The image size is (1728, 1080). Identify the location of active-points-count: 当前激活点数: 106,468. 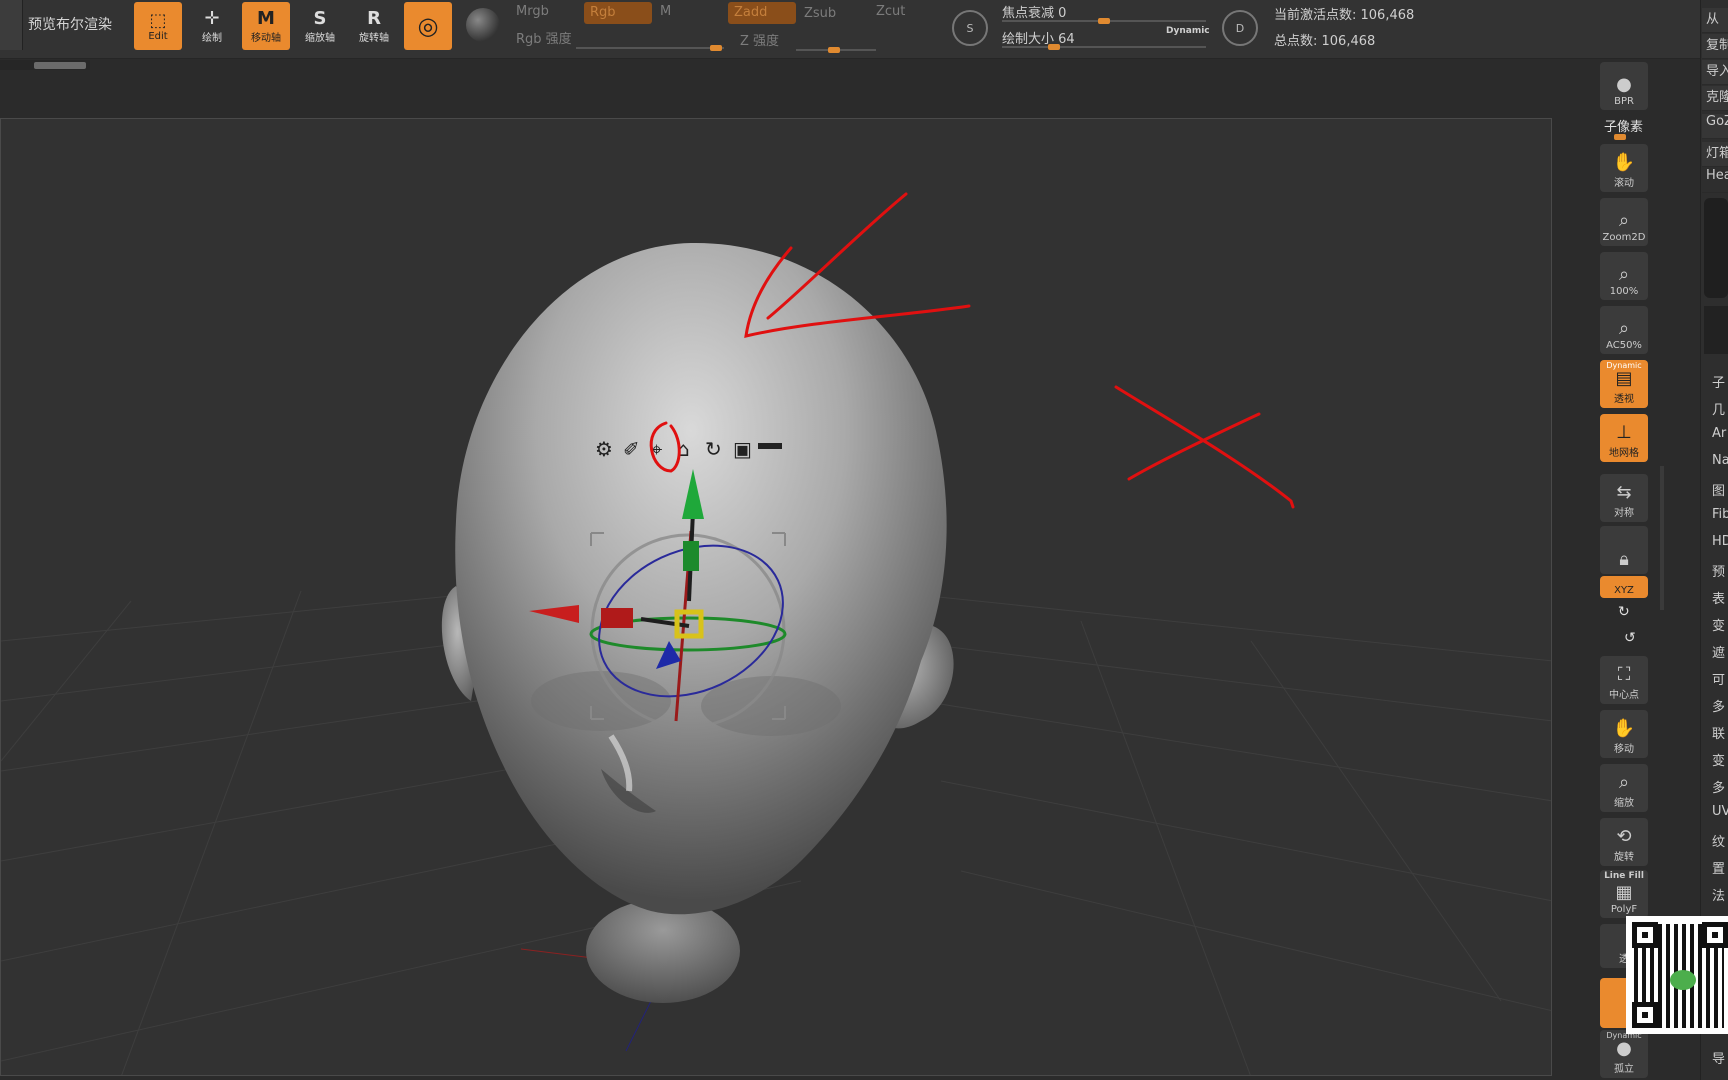
(1344, 15).